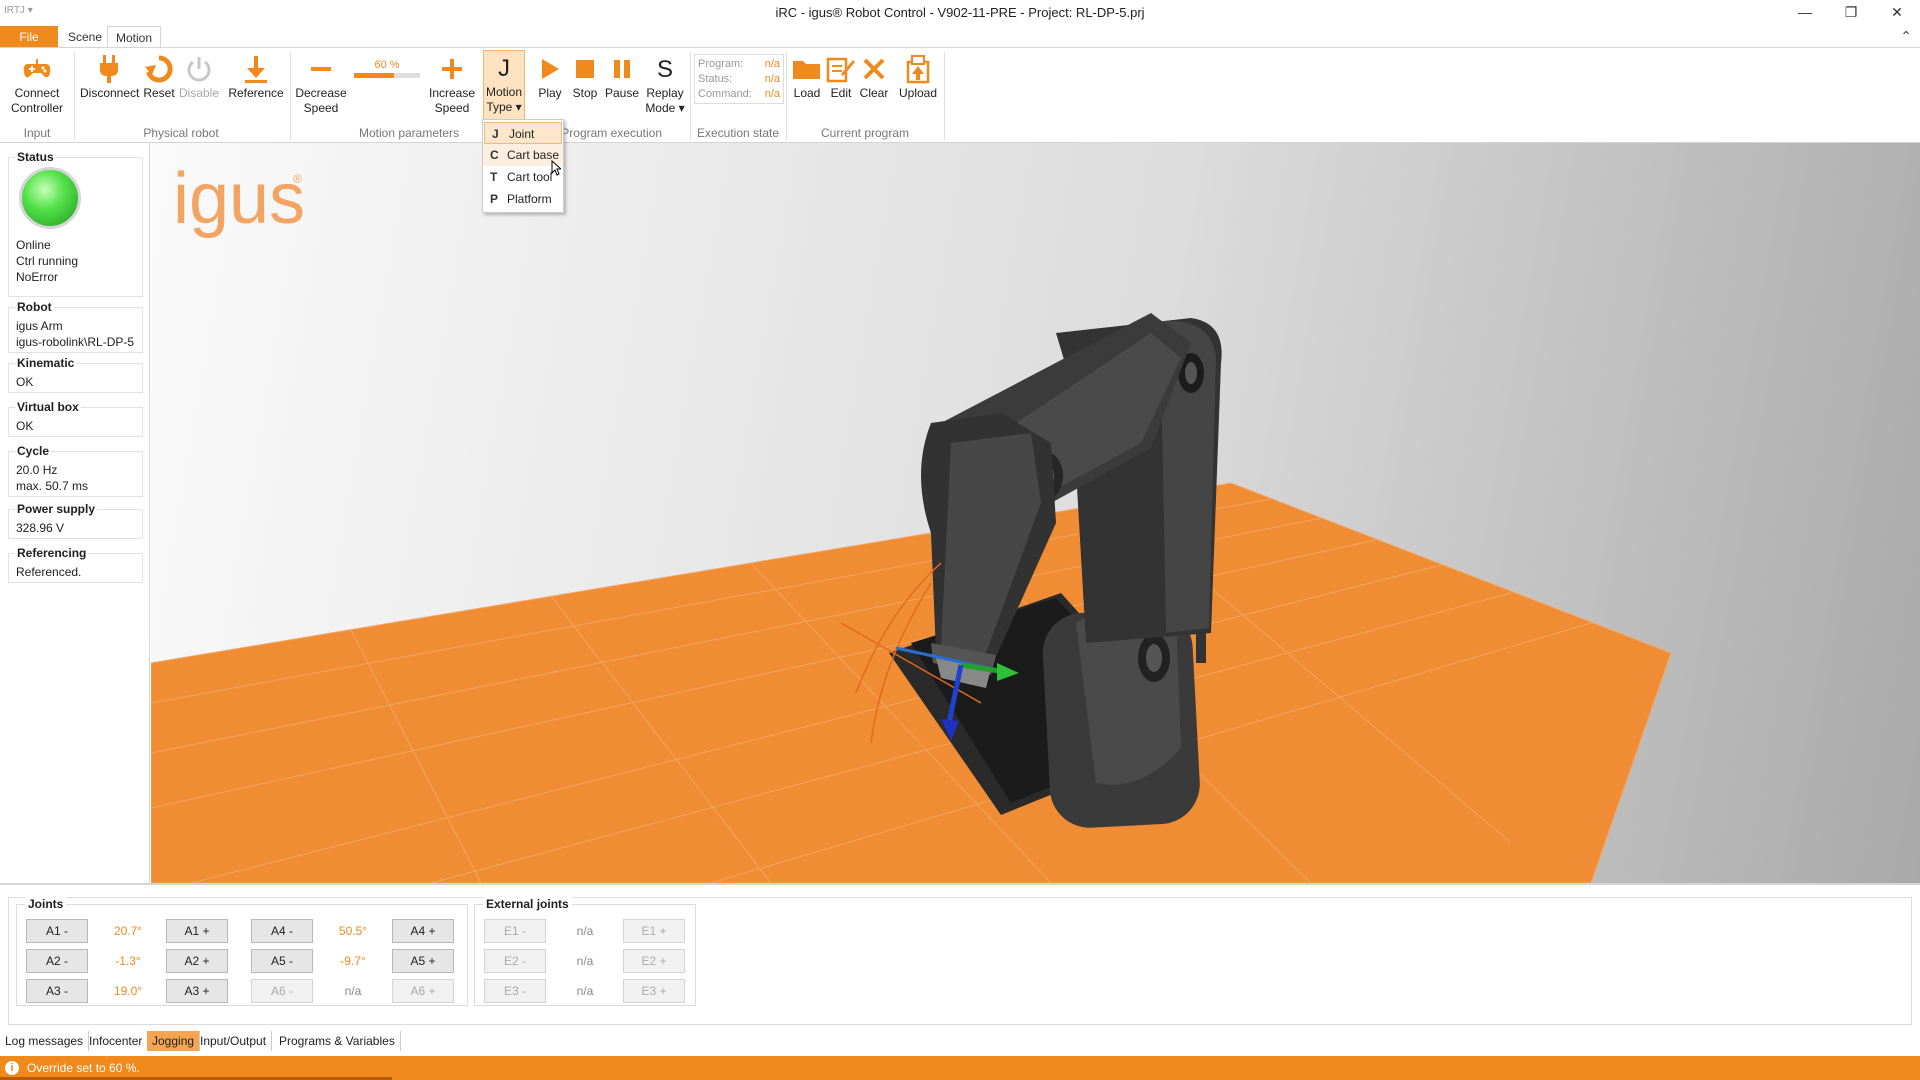  I want to click on load-button: Load, so click(807, 76).